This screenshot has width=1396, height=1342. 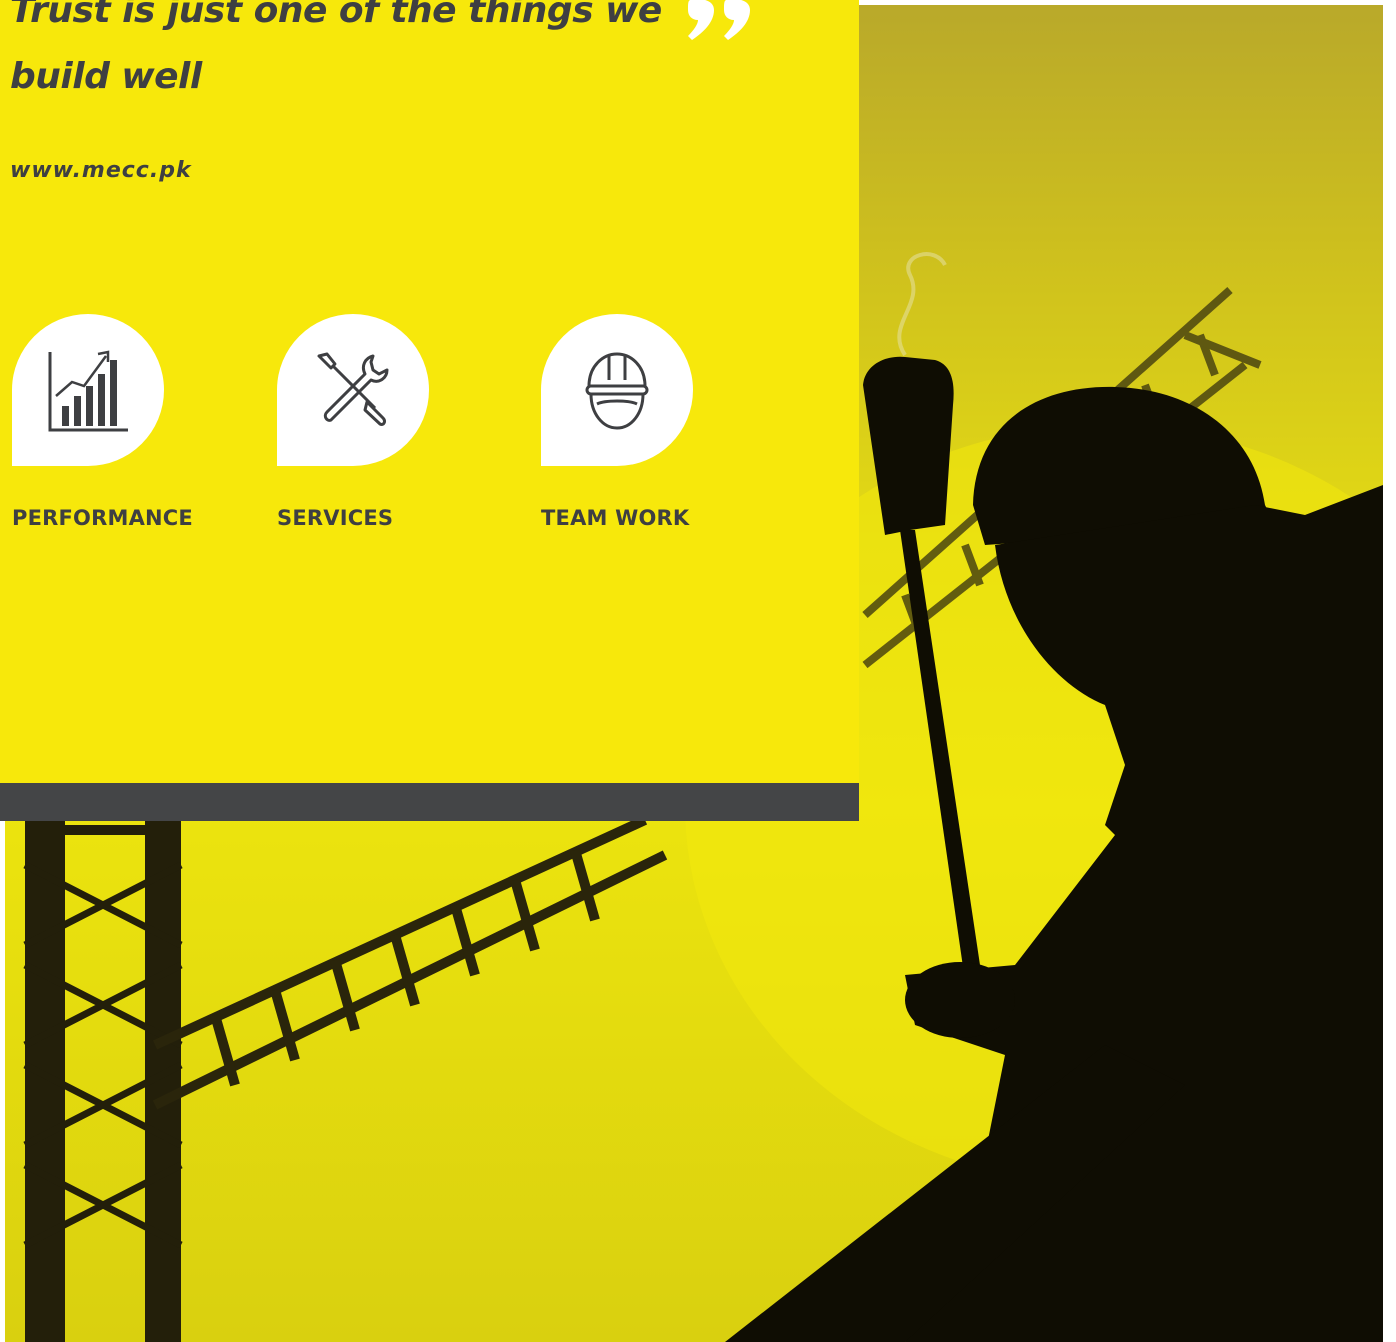 I want to click on hard-hat-icon, so click(x=617, y=391).